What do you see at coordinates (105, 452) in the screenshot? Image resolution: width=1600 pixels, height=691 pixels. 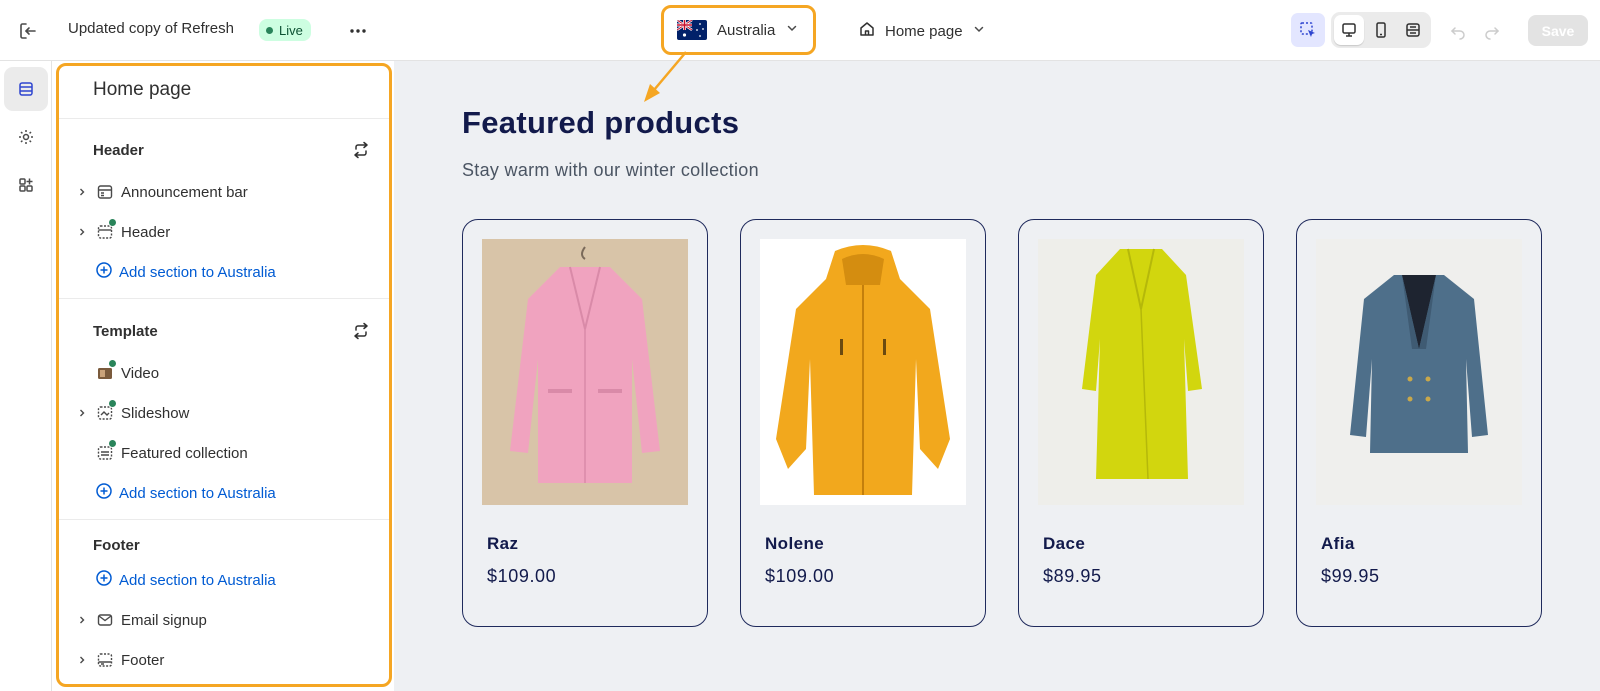 I see `collection-section-icon` at bounding box center [105, 452].